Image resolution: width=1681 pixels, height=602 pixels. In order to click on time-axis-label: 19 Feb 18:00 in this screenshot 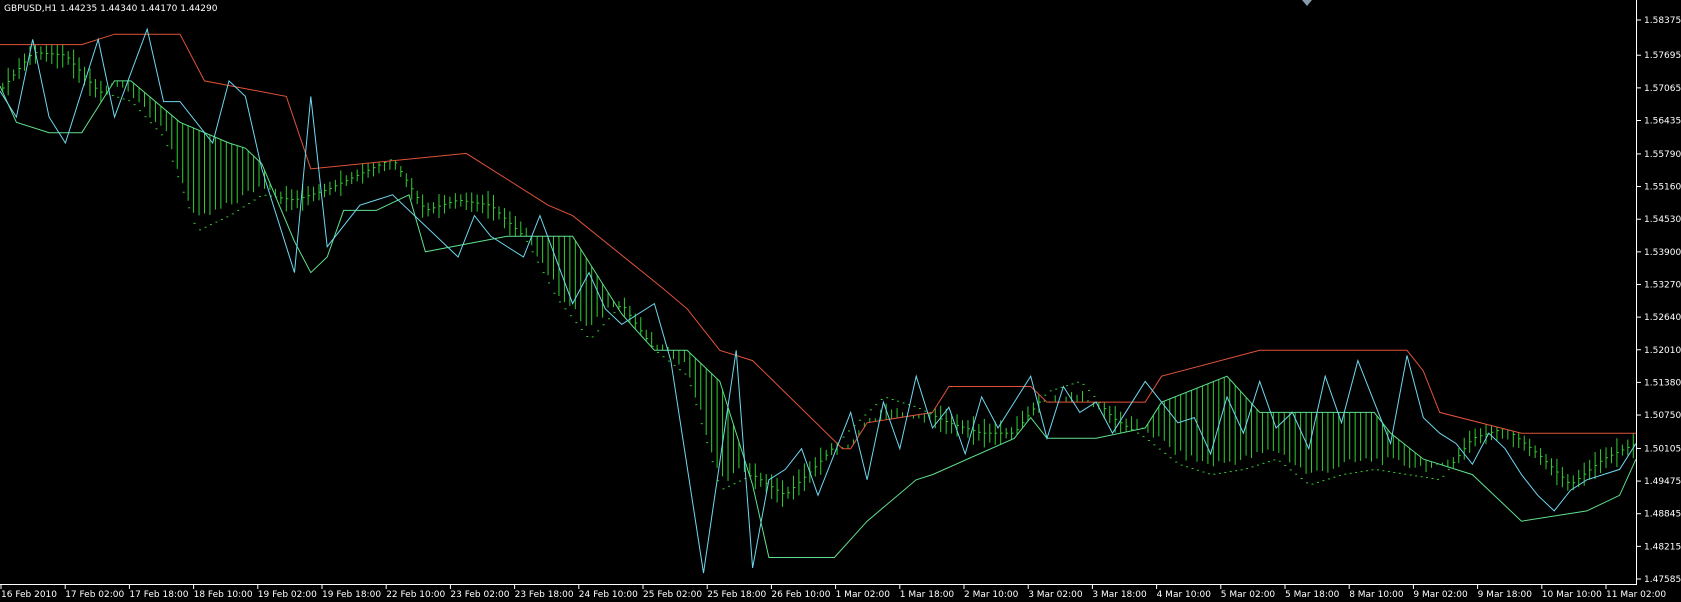, I will do `click(351, 595)`.